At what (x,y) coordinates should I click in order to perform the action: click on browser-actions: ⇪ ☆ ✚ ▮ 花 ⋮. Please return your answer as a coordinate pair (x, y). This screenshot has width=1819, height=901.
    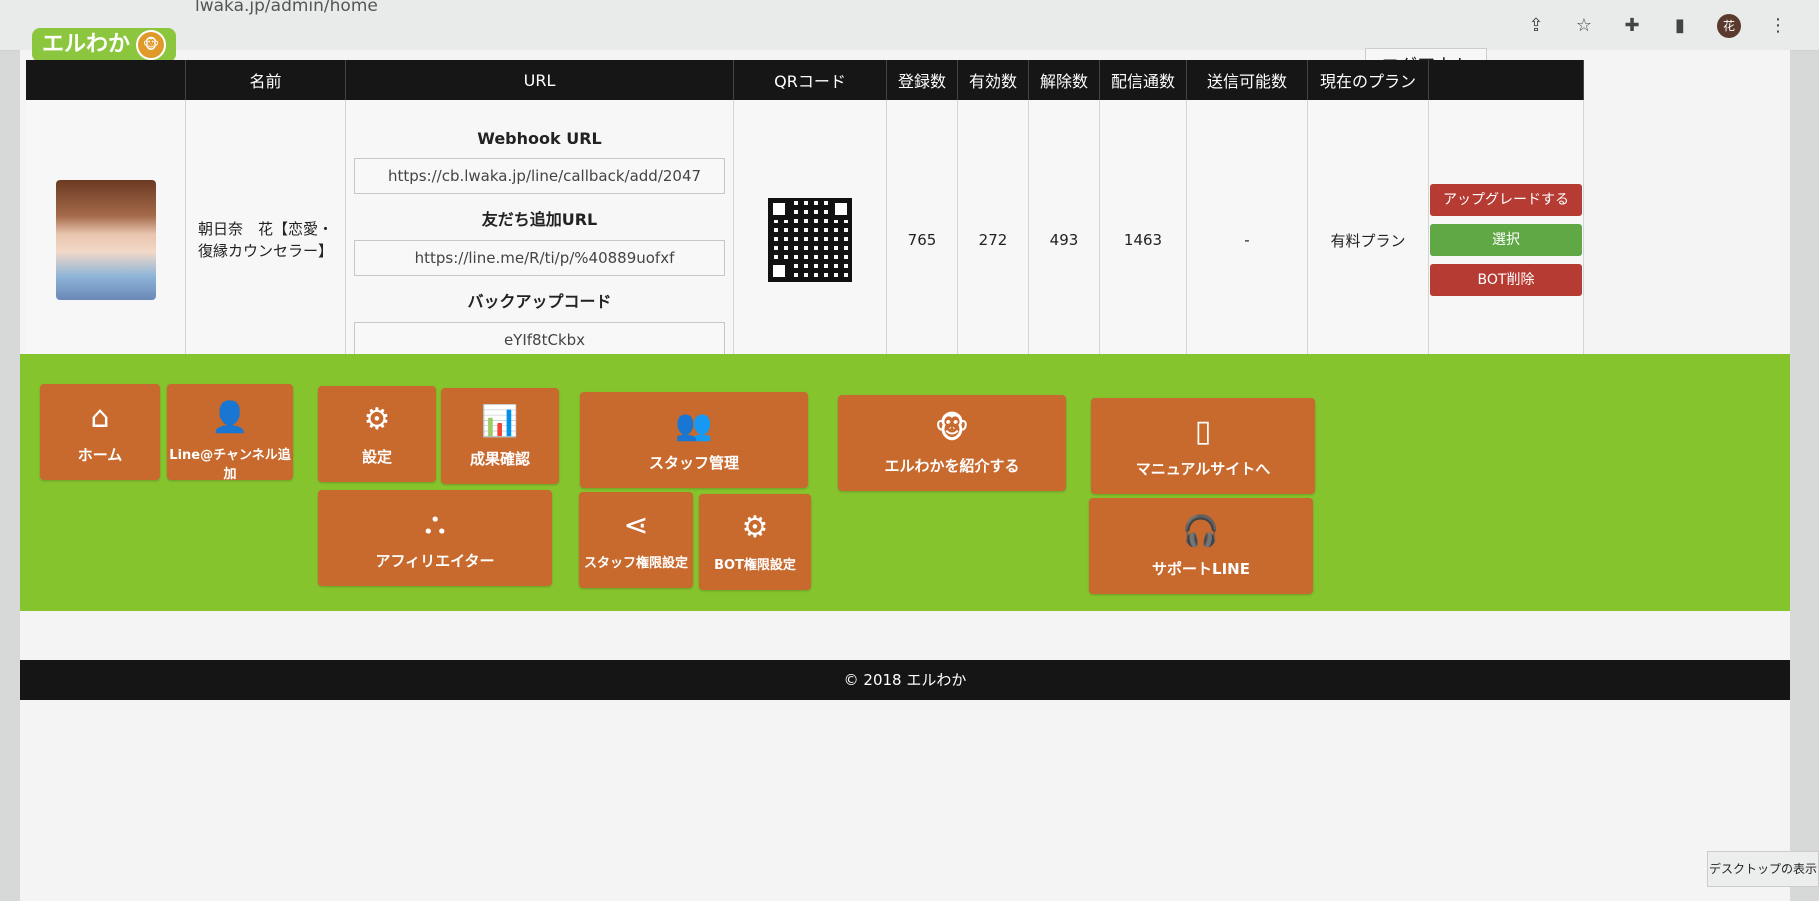
    Looking at the image, I should click on (1657, 26).